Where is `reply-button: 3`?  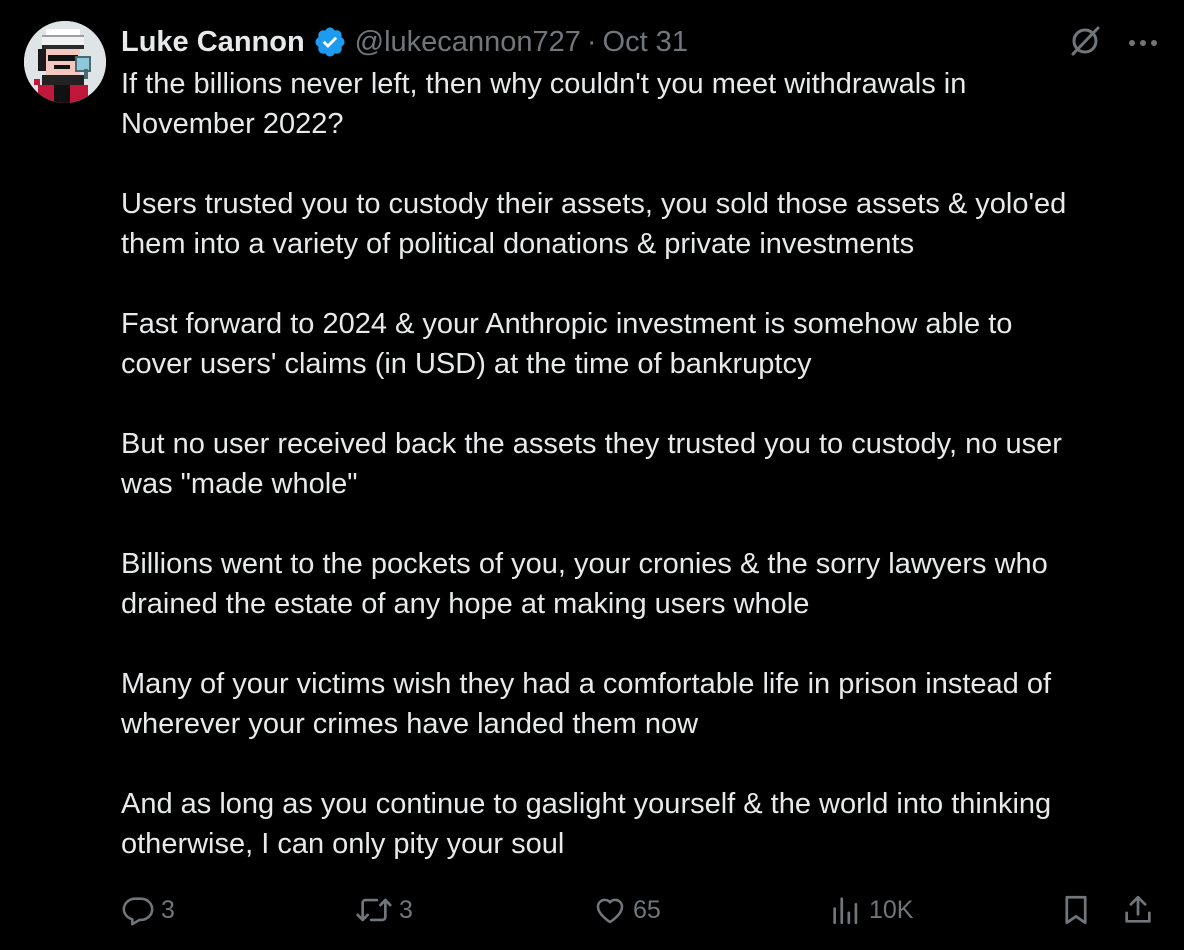 reply-button: 3 is located at coordinates (148, 910).